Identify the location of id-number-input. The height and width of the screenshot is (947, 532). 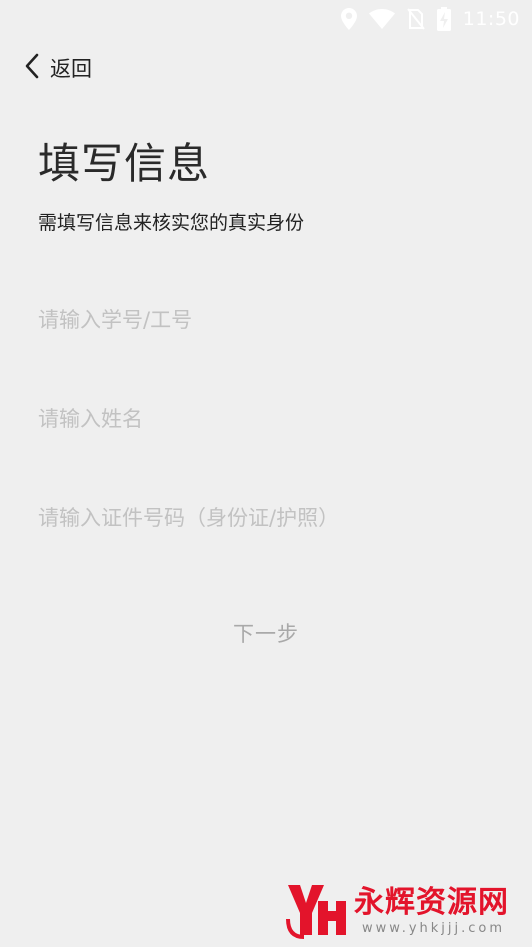
(266, 518).